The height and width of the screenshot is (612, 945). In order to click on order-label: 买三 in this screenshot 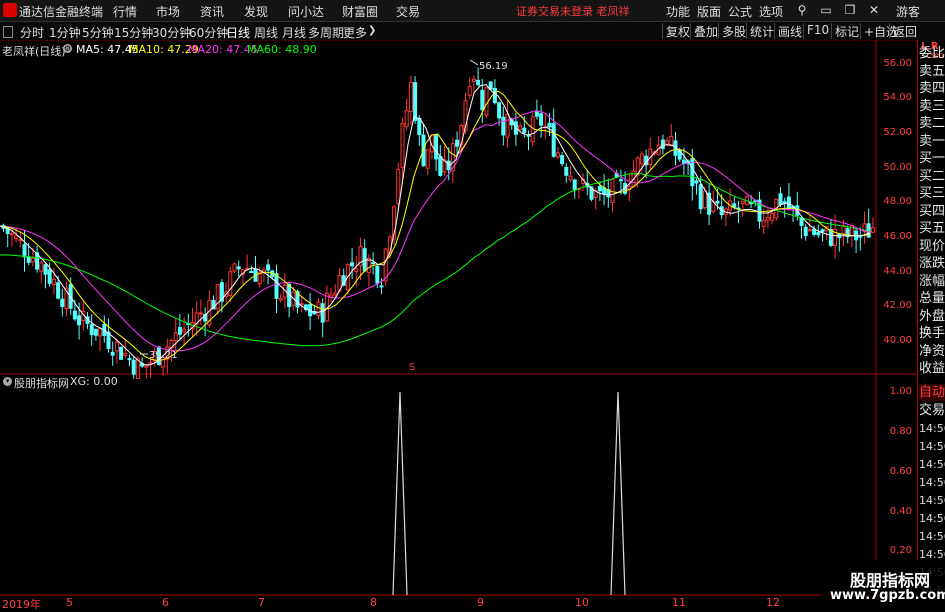, I will do `click(932, 193)`.